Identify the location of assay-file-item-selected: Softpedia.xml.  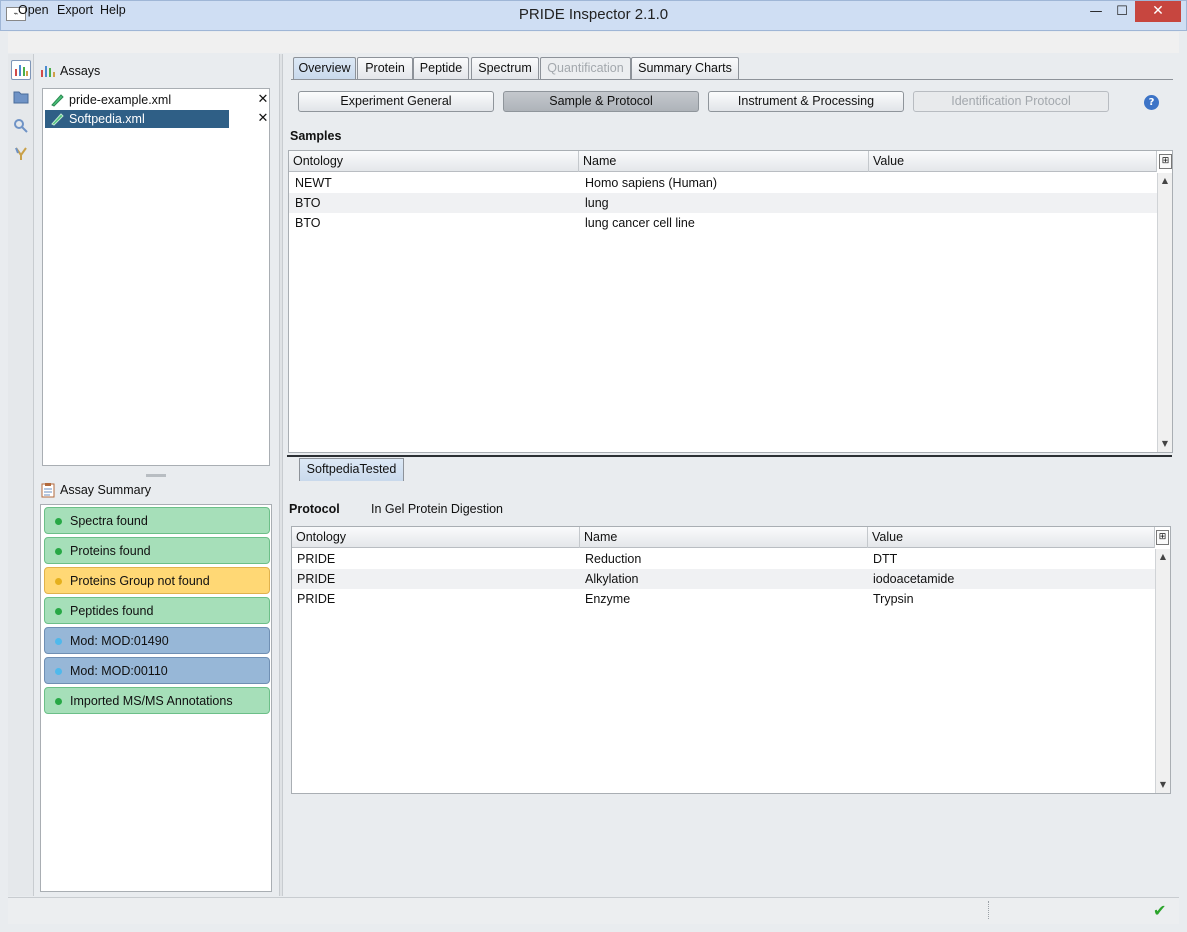
(137, 119).